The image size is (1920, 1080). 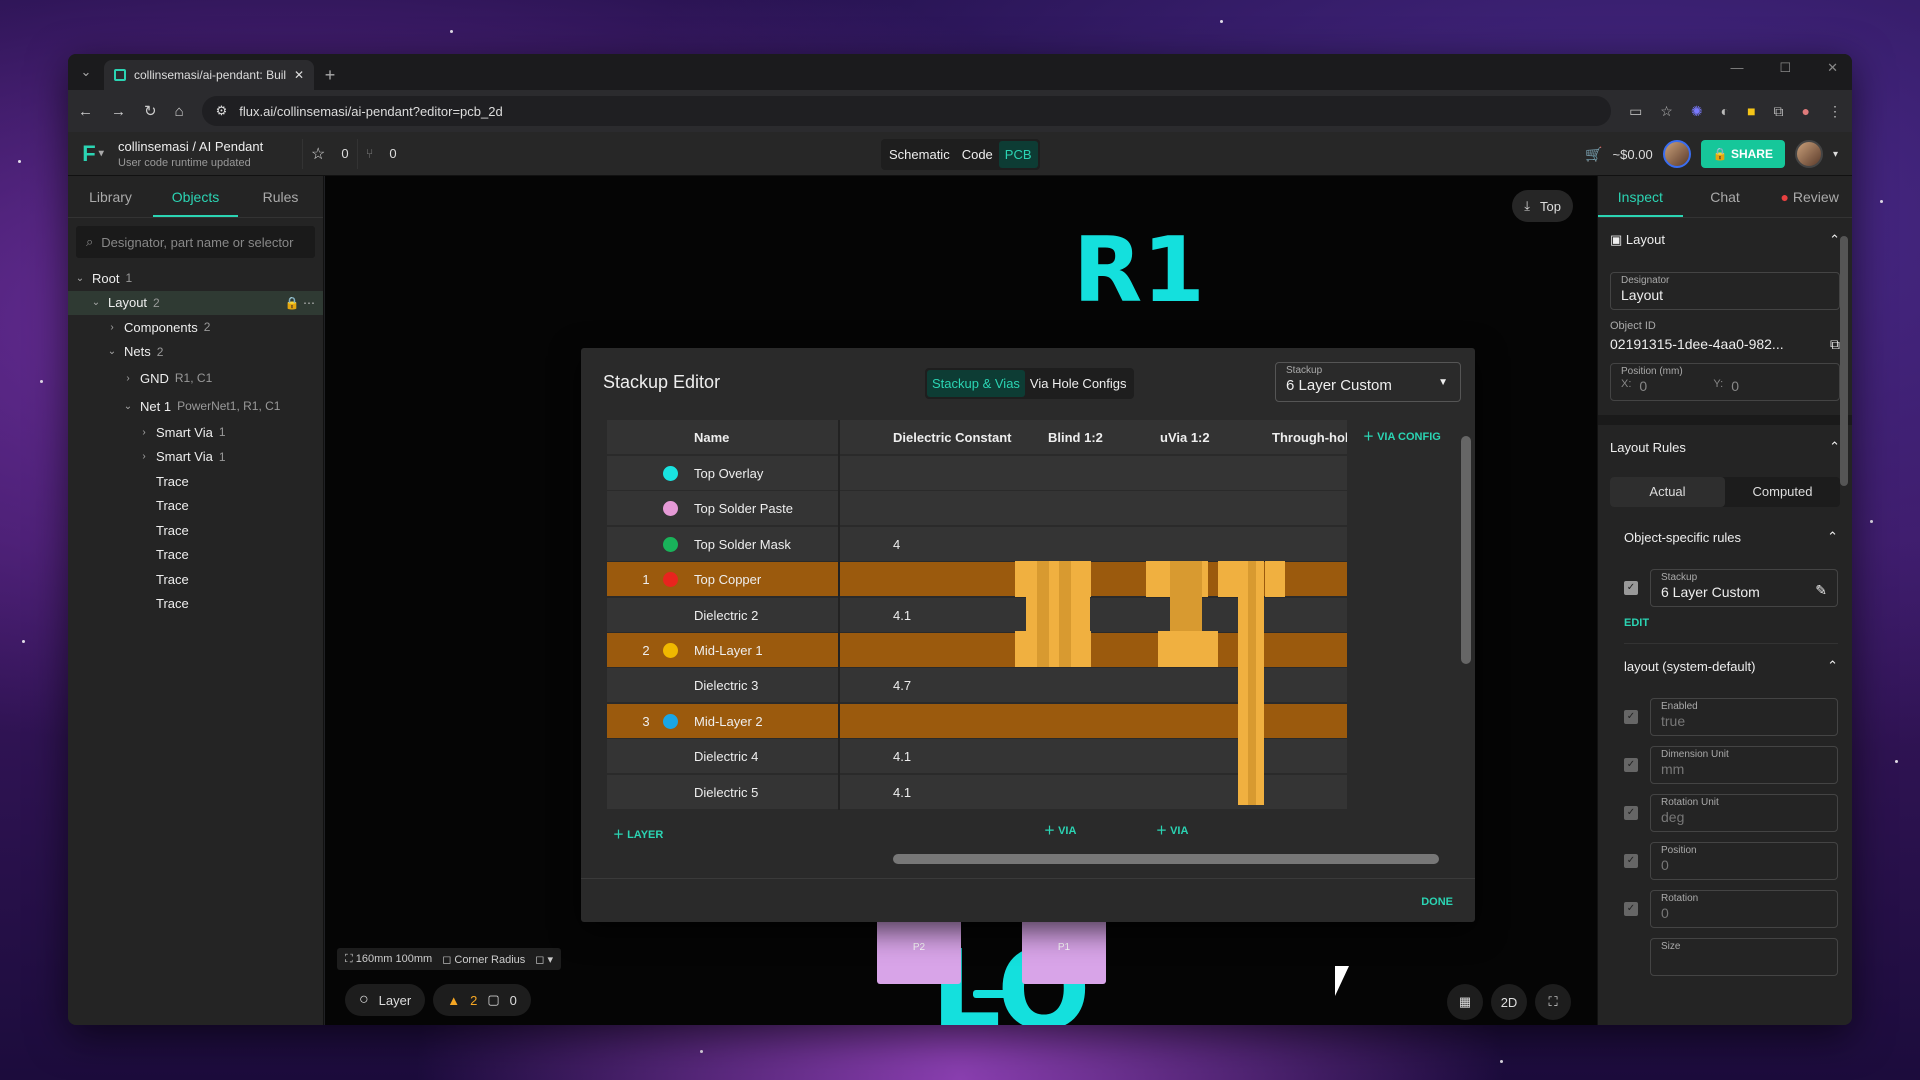 I want to click on tab-search-icon: ⌄, so click(x=86, y=72).